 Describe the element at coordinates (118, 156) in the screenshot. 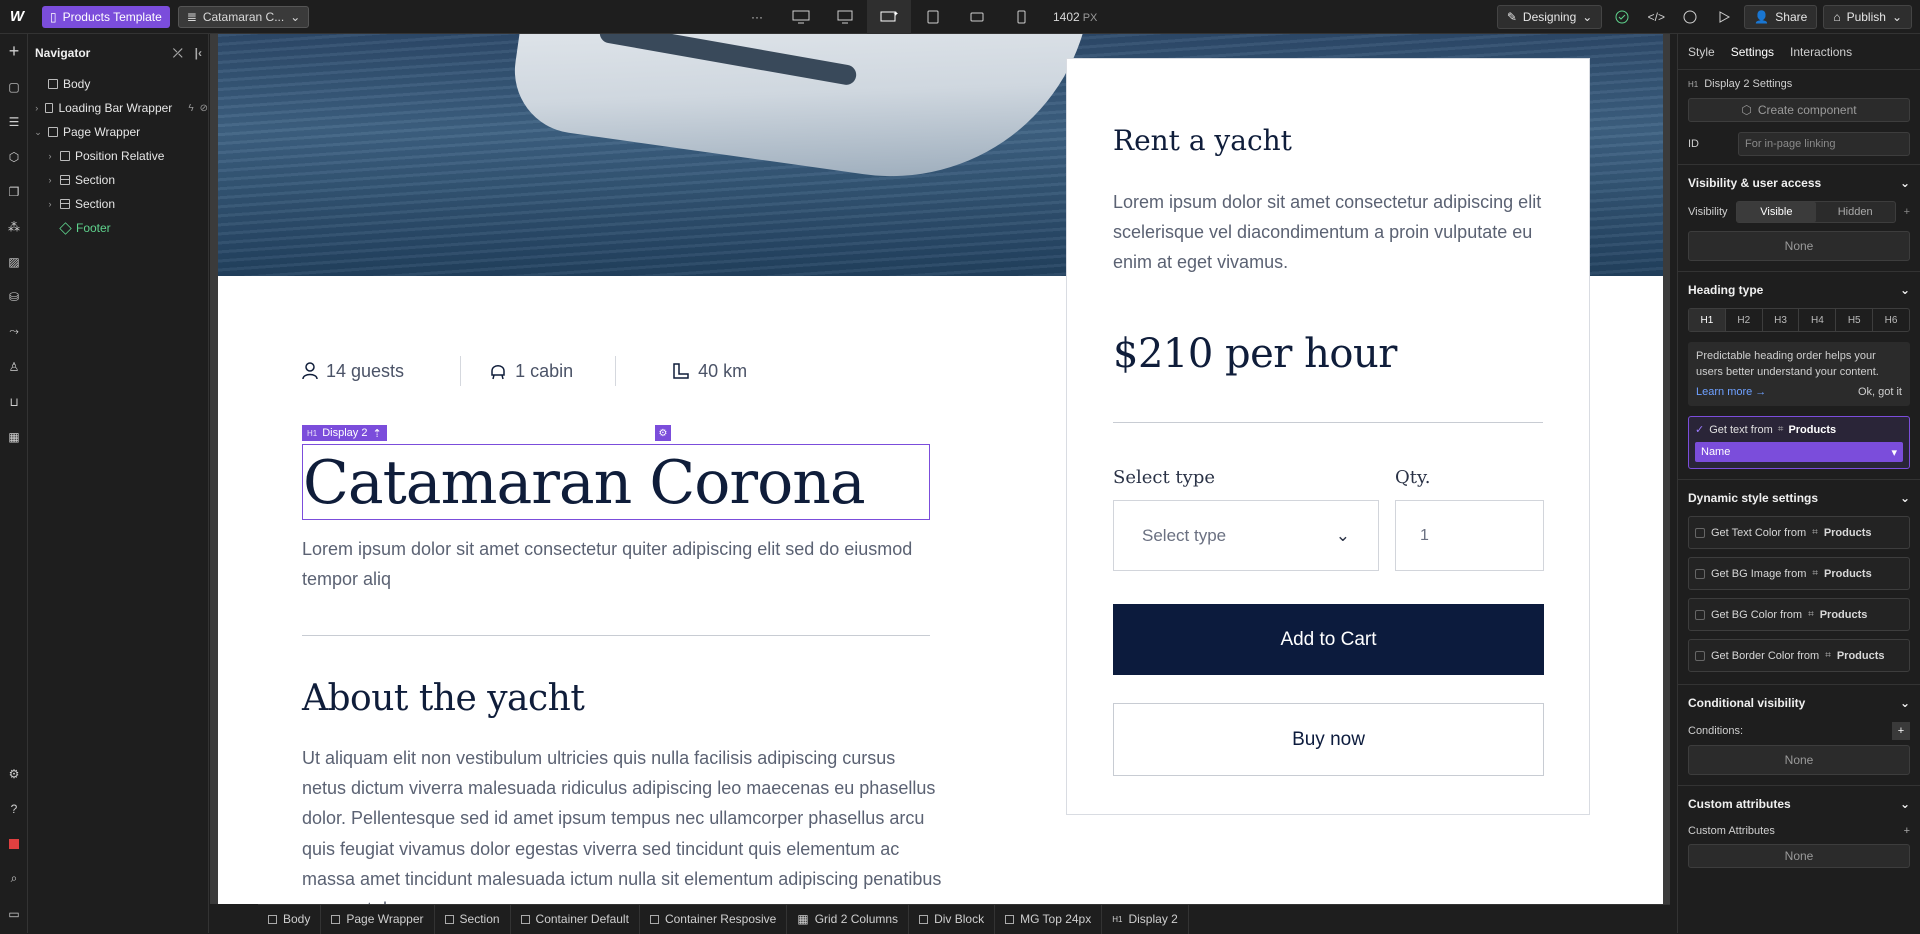

I see `nav-item-position-relative: › Position Relative` at that location.